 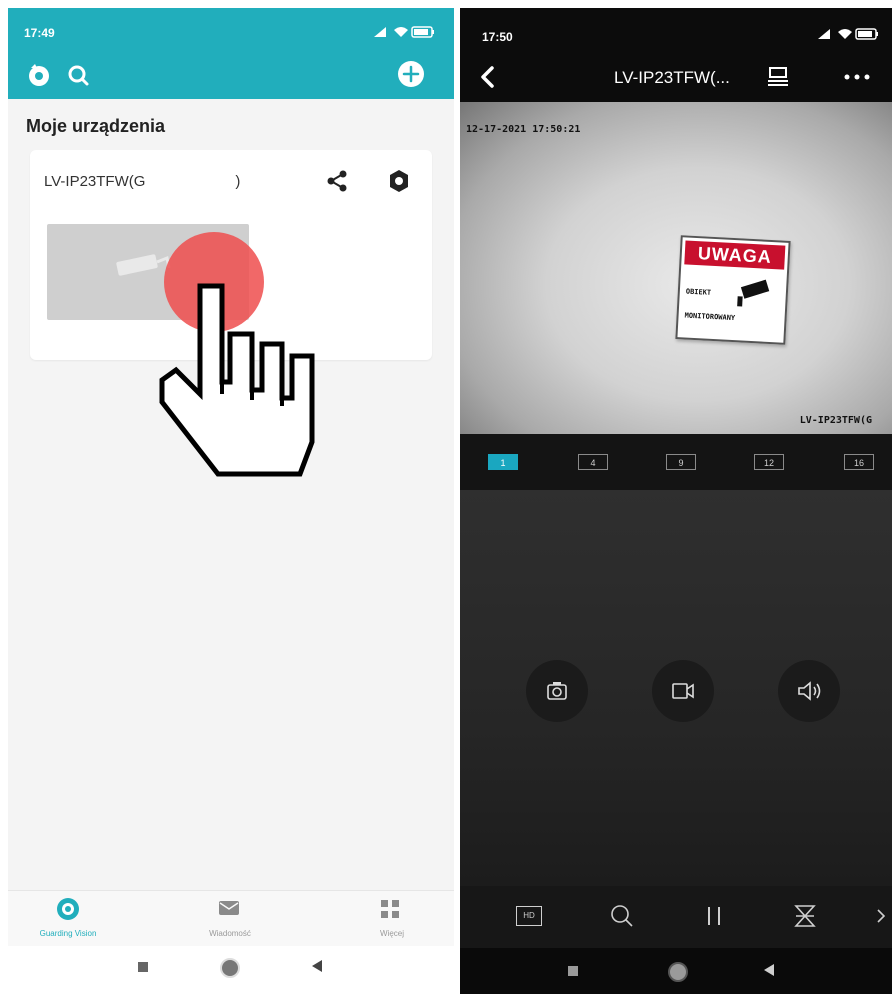 What do you see at coordinates (857, 77) in the screenshot?
I see `more-dots-icon` at bounding box center [857, 77].